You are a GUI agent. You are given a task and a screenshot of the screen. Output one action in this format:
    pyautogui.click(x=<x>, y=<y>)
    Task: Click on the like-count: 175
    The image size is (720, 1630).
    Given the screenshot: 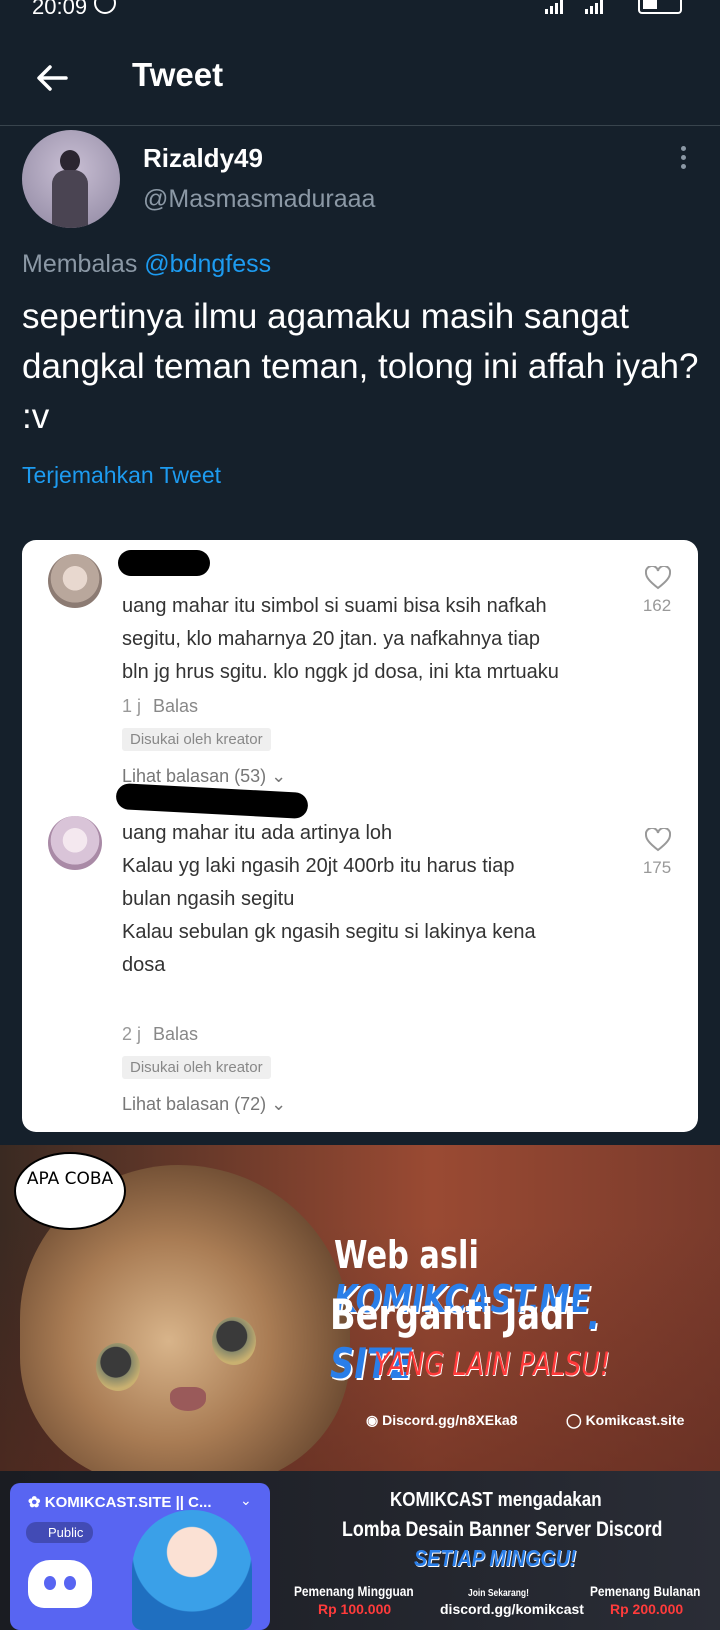 What is the action you would take?
    pyautogui.click(x=657, y=867)
    